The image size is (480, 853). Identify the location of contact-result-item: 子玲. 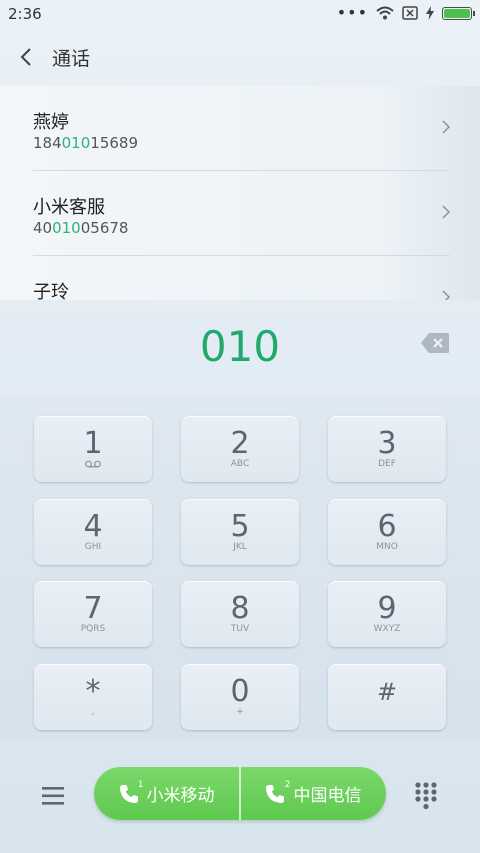
(241, 278).